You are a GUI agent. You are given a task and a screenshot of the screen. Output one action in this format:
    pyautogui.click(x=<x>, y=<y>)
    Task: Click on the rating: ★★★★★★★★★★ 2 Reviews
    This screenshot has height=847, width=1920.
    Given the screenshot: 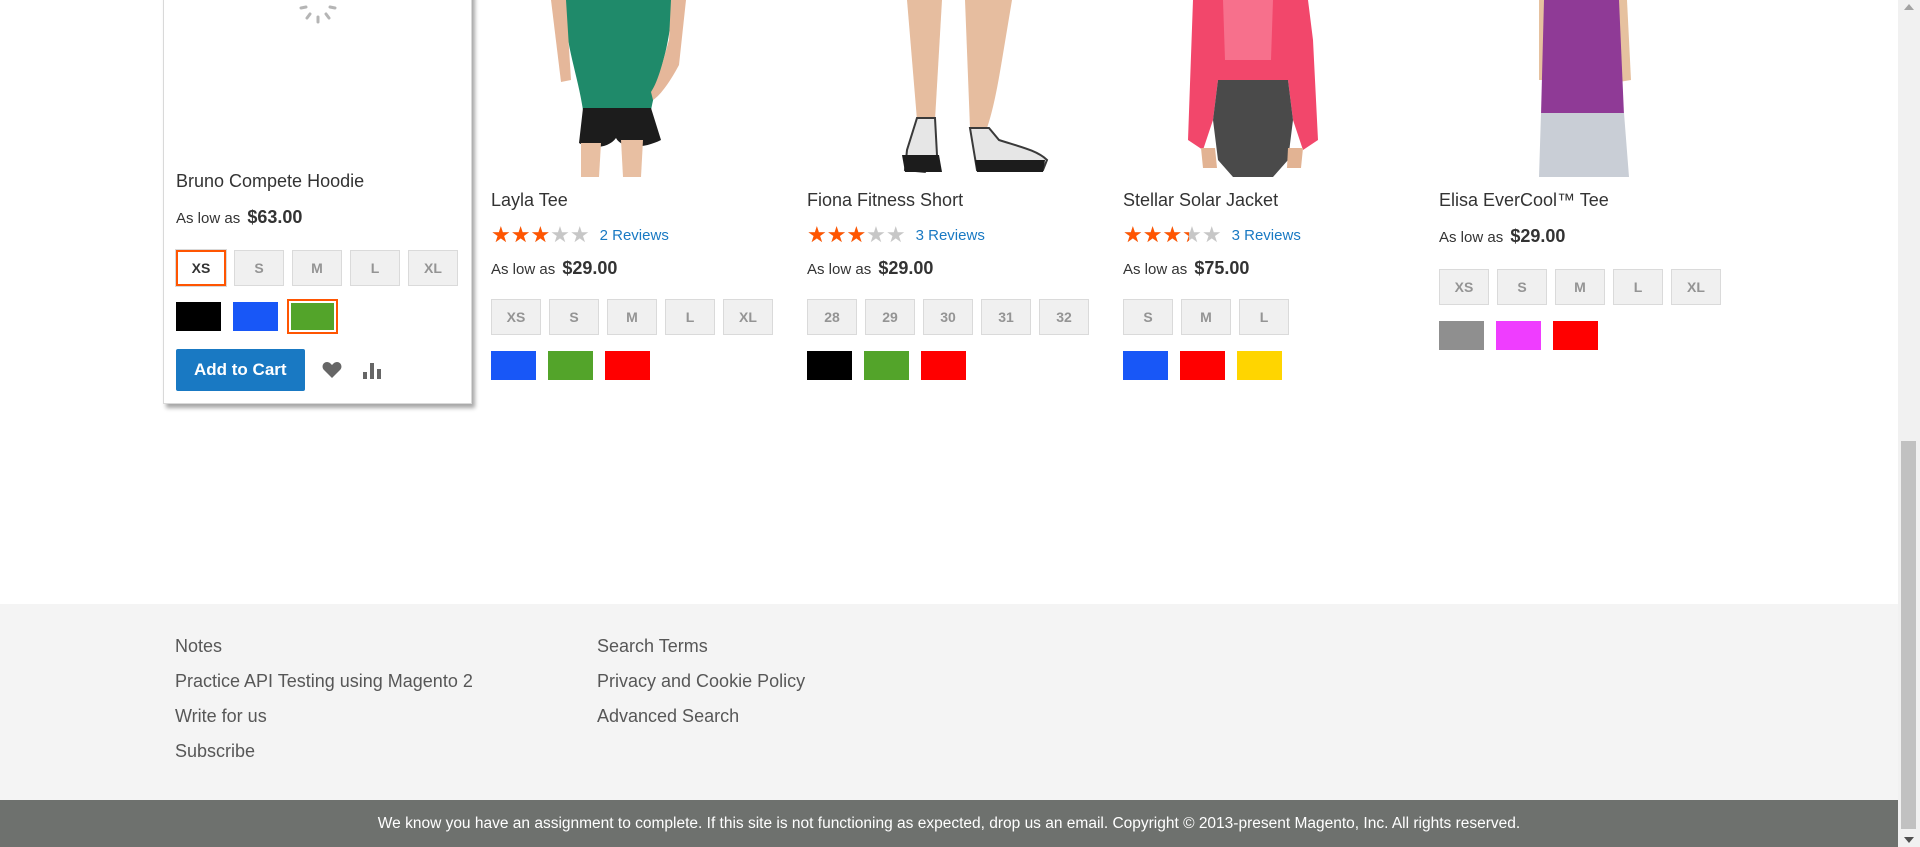 What is the action you would take?
    pyautogui.click(x=641, y=235)
    